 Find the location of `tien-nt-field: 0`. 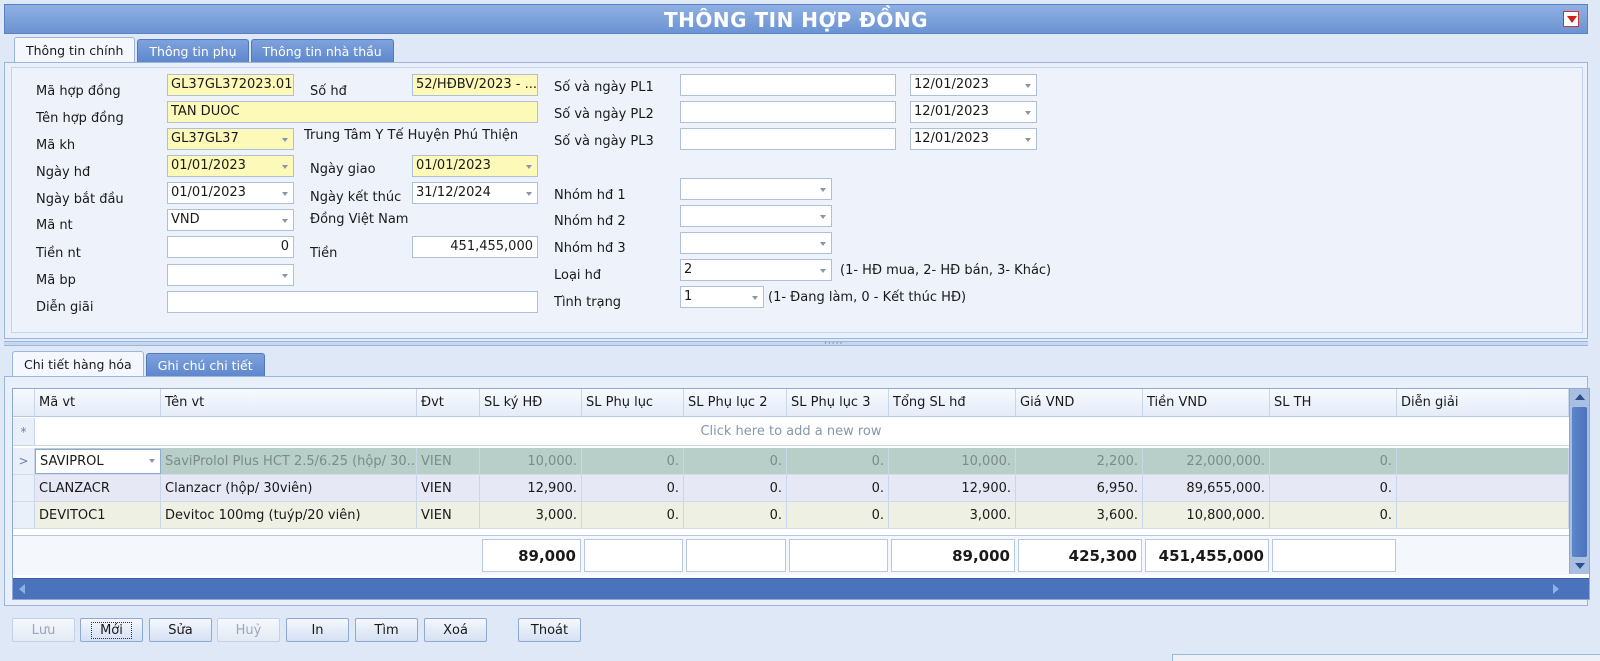

tien-nt-field: 0 is located at coordinates (230, 247).